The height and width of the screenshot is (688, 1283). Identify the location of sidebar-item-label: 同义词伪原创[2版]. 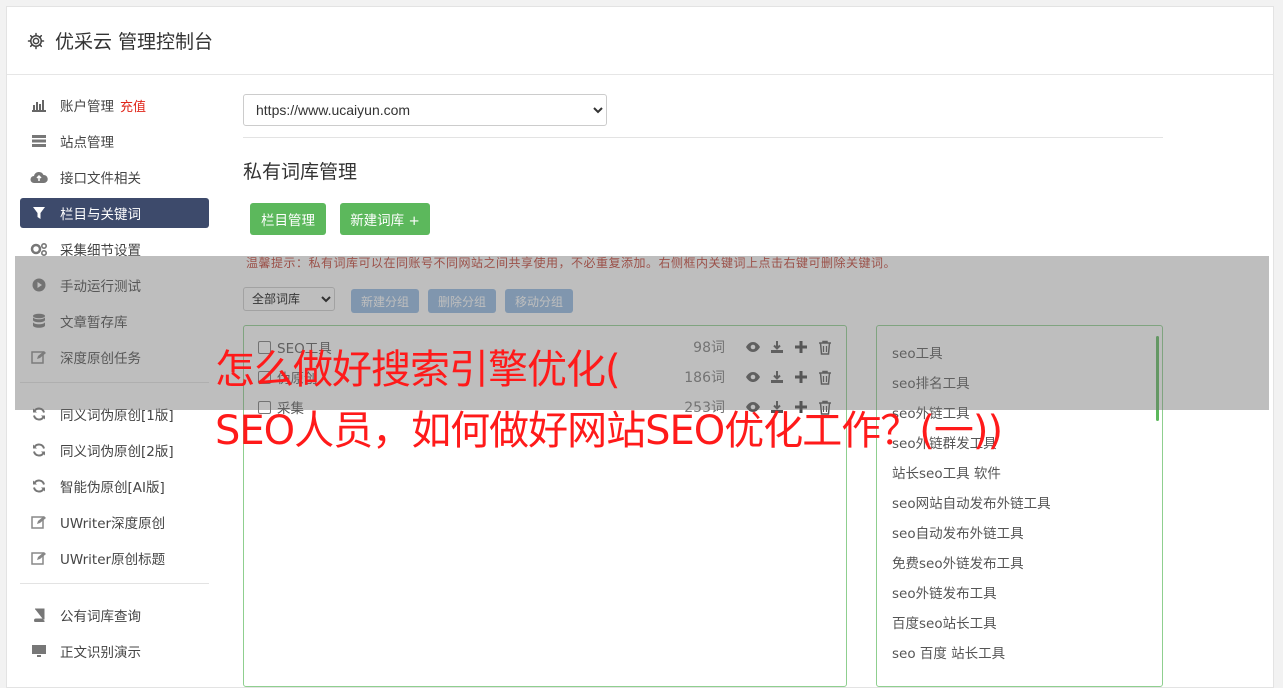
(117, 452).